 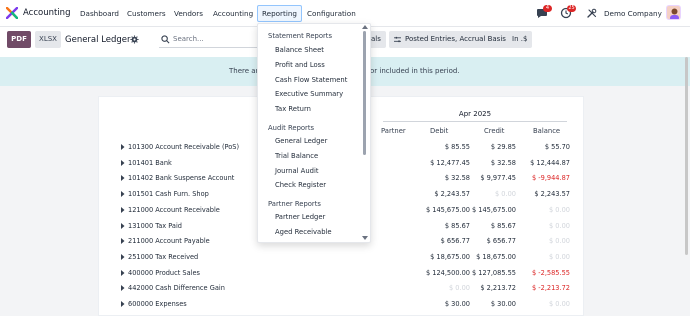 I want to click on debit-cell: $ 0.00, so click(x=459, y=288).